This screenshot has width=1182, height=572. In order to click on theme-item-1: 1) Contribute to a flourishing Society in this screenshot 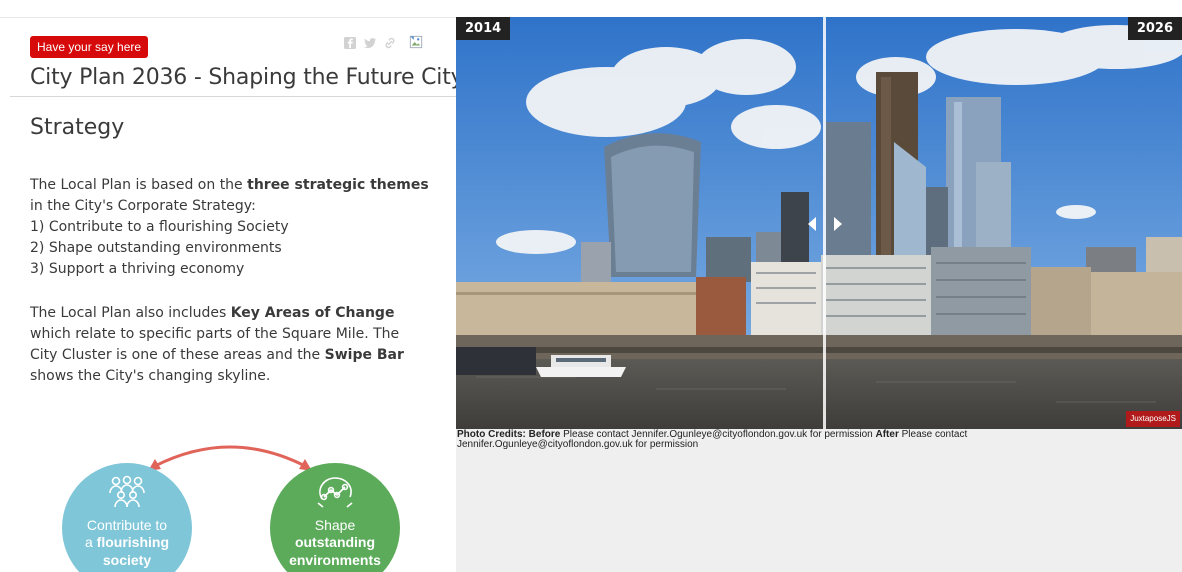, I will do `click(159, 227)`.